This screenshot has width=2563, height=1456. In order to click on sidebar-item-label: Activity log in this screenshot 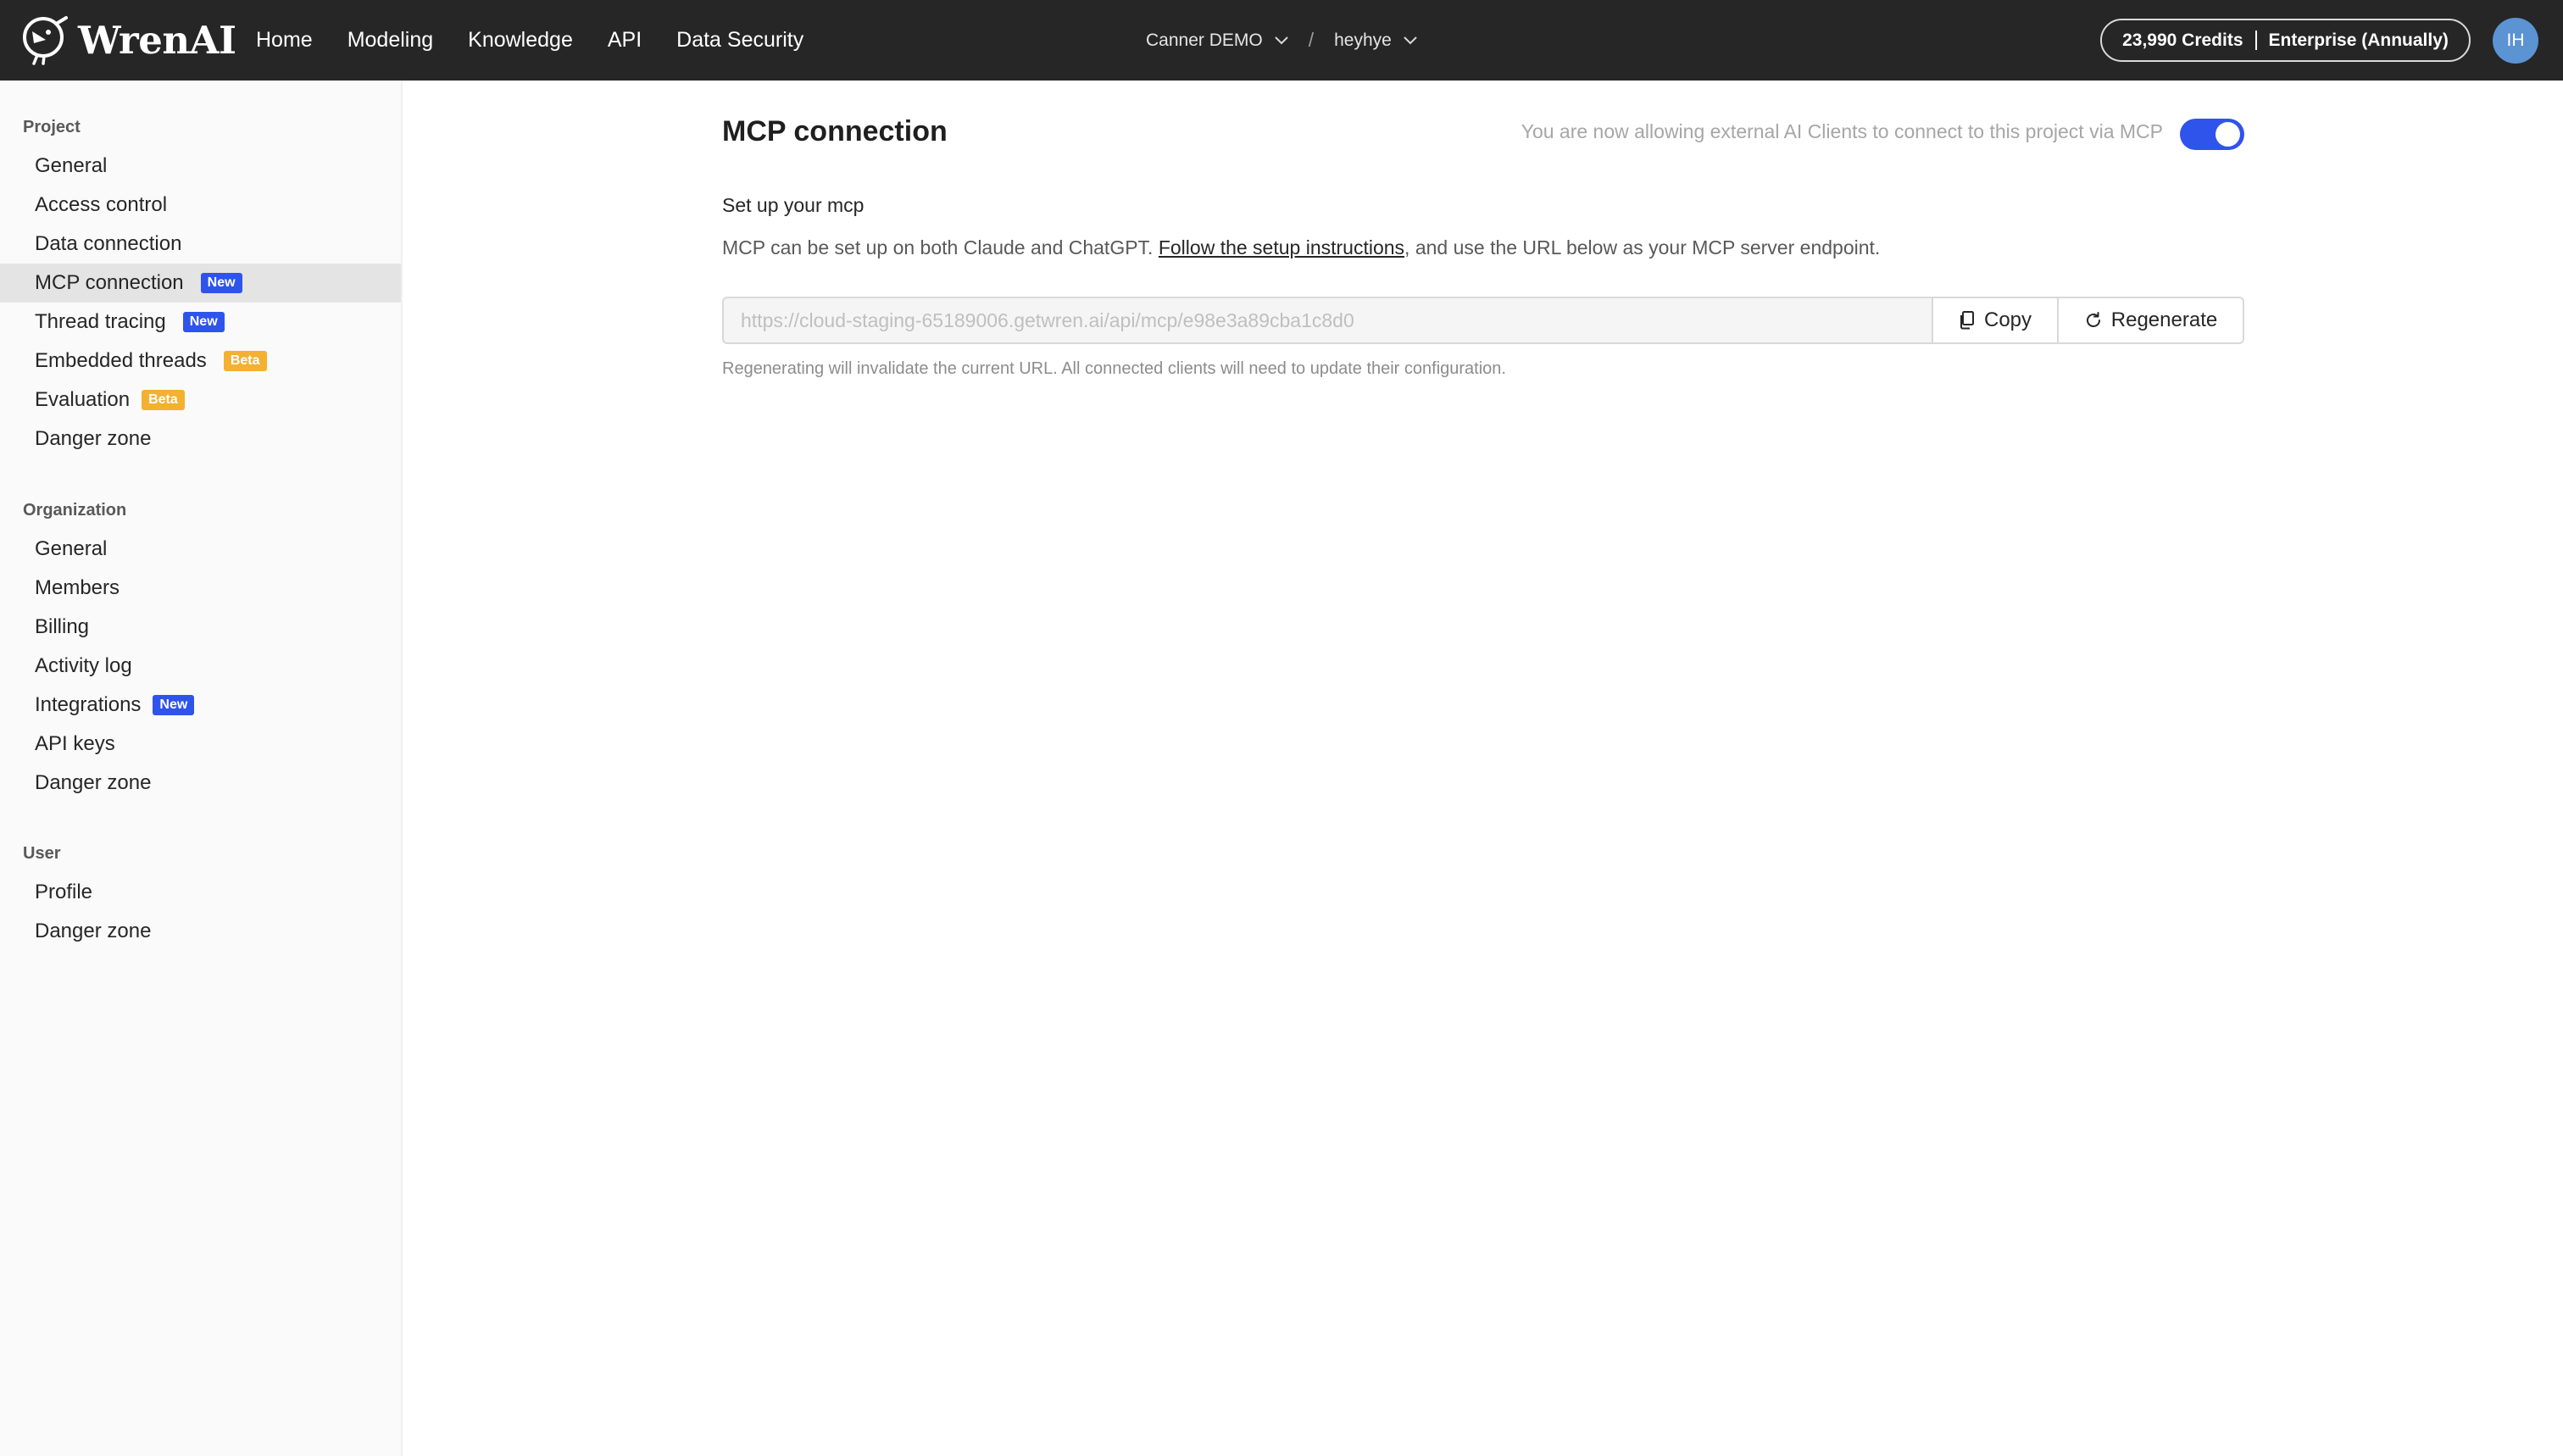, I will do `click(83, 666)`.